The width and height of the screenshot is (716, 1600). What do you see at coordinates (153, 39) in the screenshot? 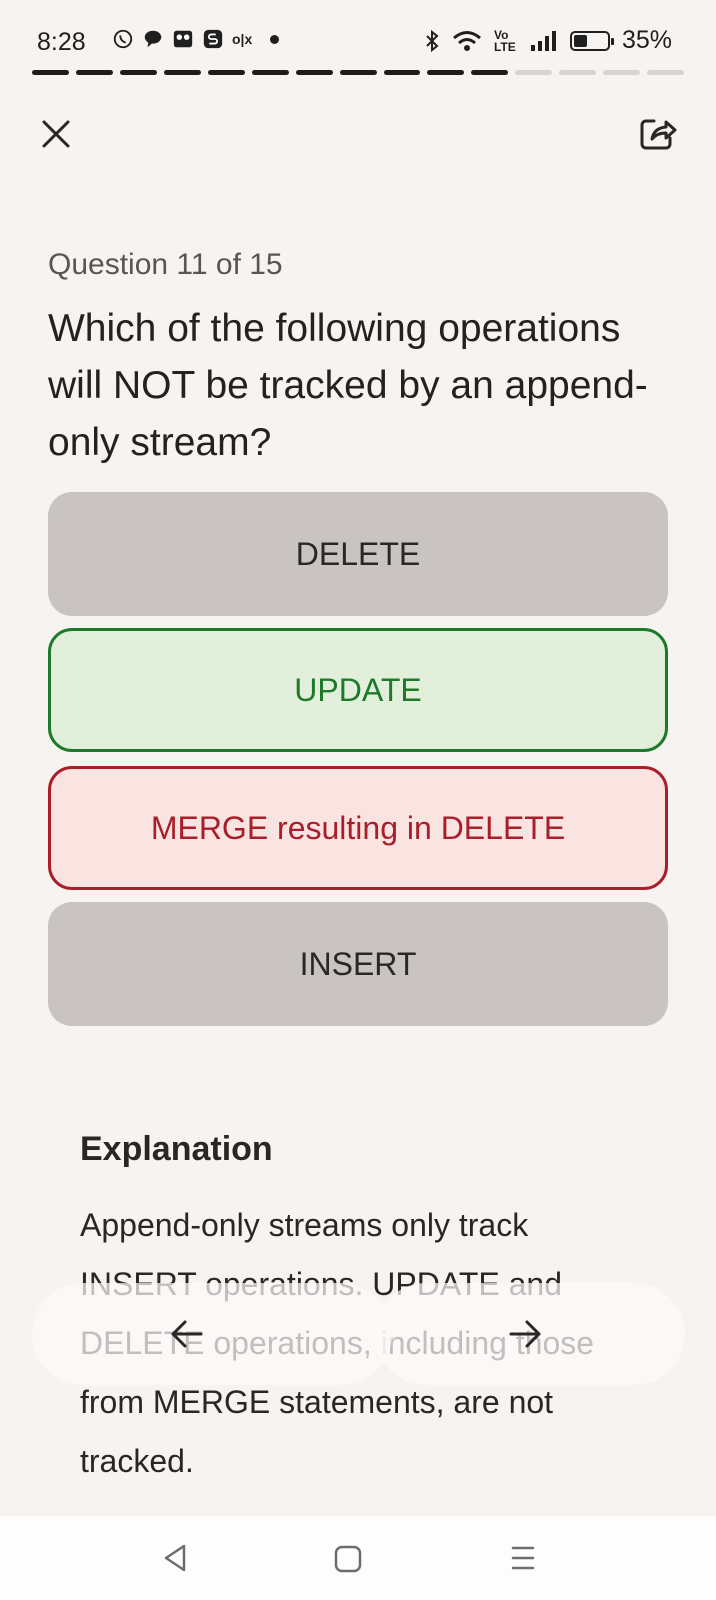
I see `chat-bubble-icon` at bounding box center [153, 39].